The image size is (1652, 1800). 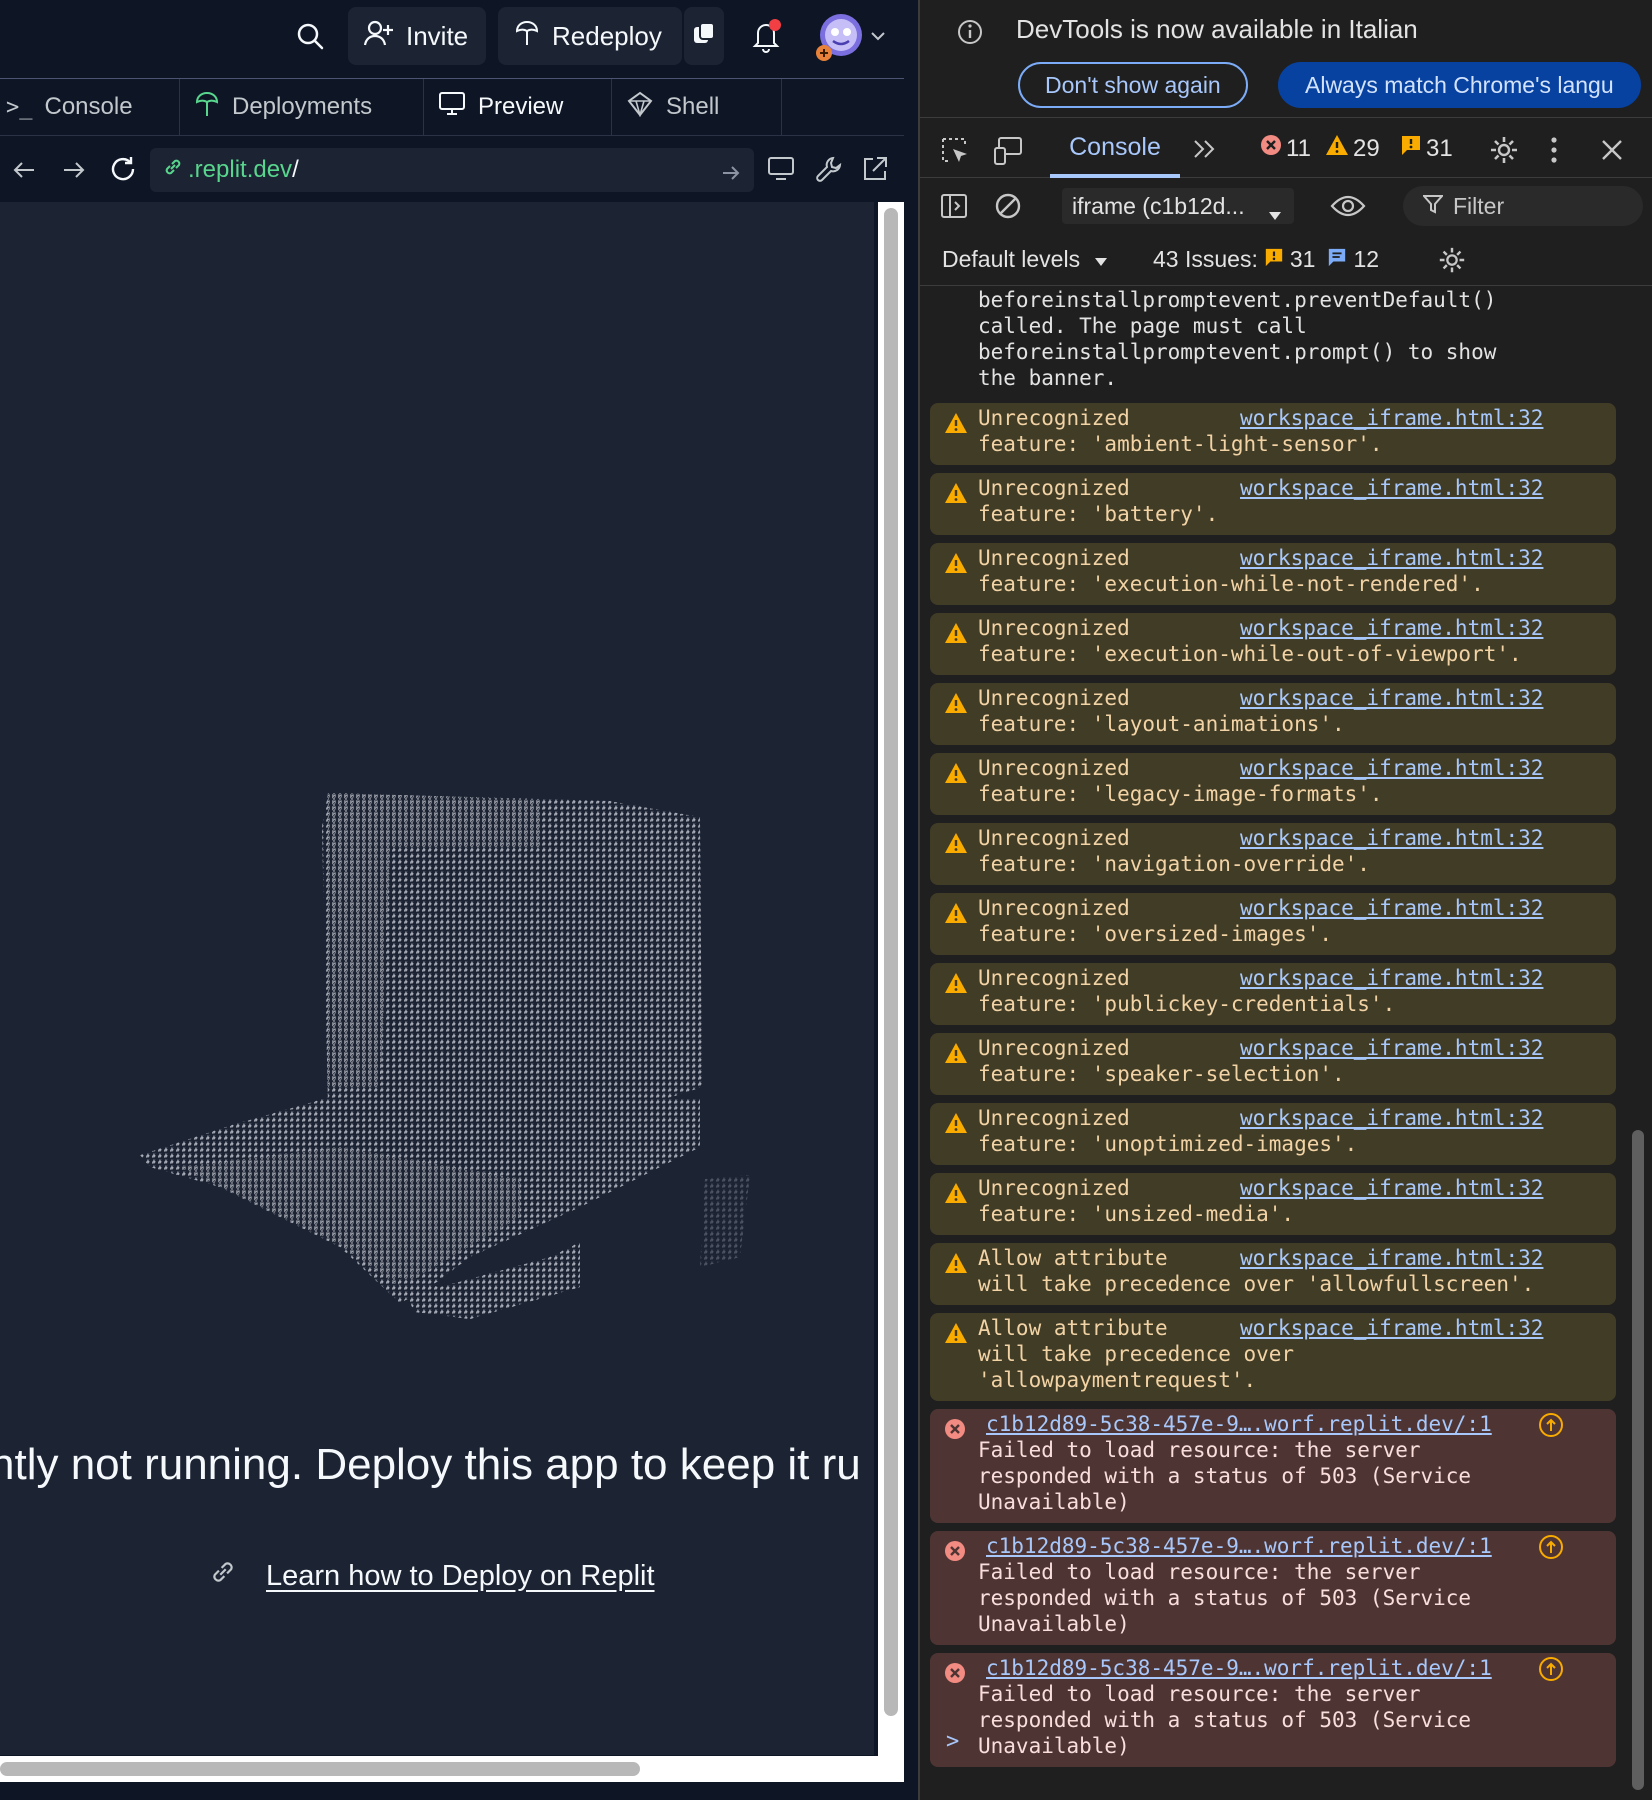 I want to click on go-arrow-icon, so click(x=731, y=174).